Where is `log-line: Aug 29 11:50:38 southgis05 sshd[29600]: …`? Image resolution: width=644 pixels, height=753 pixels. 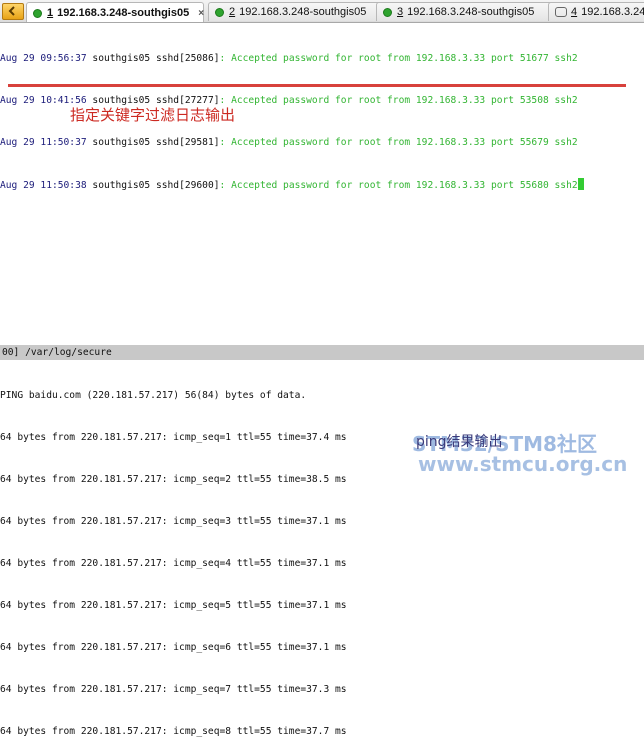
log-line: Aug 29 11:50:38 southgis05 sshd[29600]: … is located at coordinates (322, 185).